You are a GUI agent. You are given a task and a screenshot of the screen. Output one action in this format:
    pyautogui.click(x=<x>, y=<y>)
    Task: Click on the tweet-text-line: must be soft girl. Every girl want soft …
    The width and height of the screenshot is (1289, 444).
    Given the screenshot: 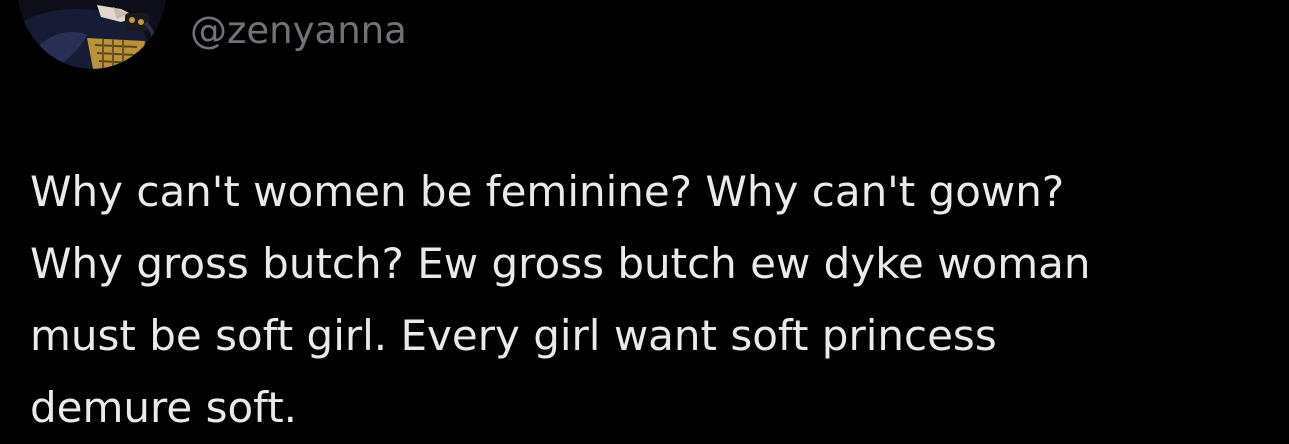 What is the action you would take?
    pyautogui.click(x=513, y=335)
    